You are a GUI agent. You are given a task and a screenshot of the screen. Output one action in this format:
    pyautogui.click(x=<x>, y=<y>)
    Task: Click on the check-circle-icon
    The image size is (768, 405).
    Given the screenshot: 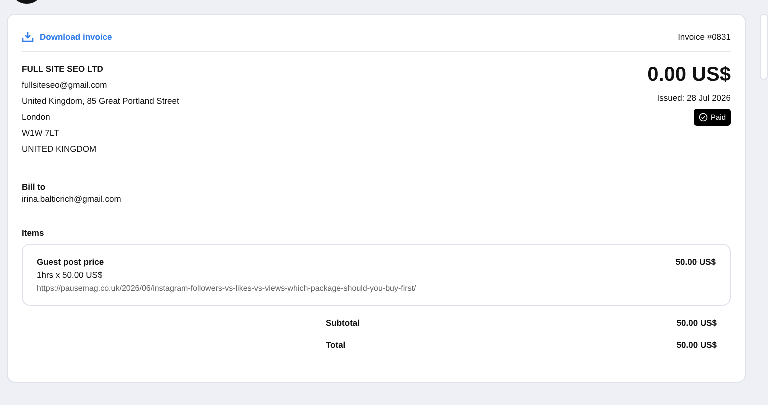 What is the action you would take?
    pyautogui.click(x=703, y=117)
    